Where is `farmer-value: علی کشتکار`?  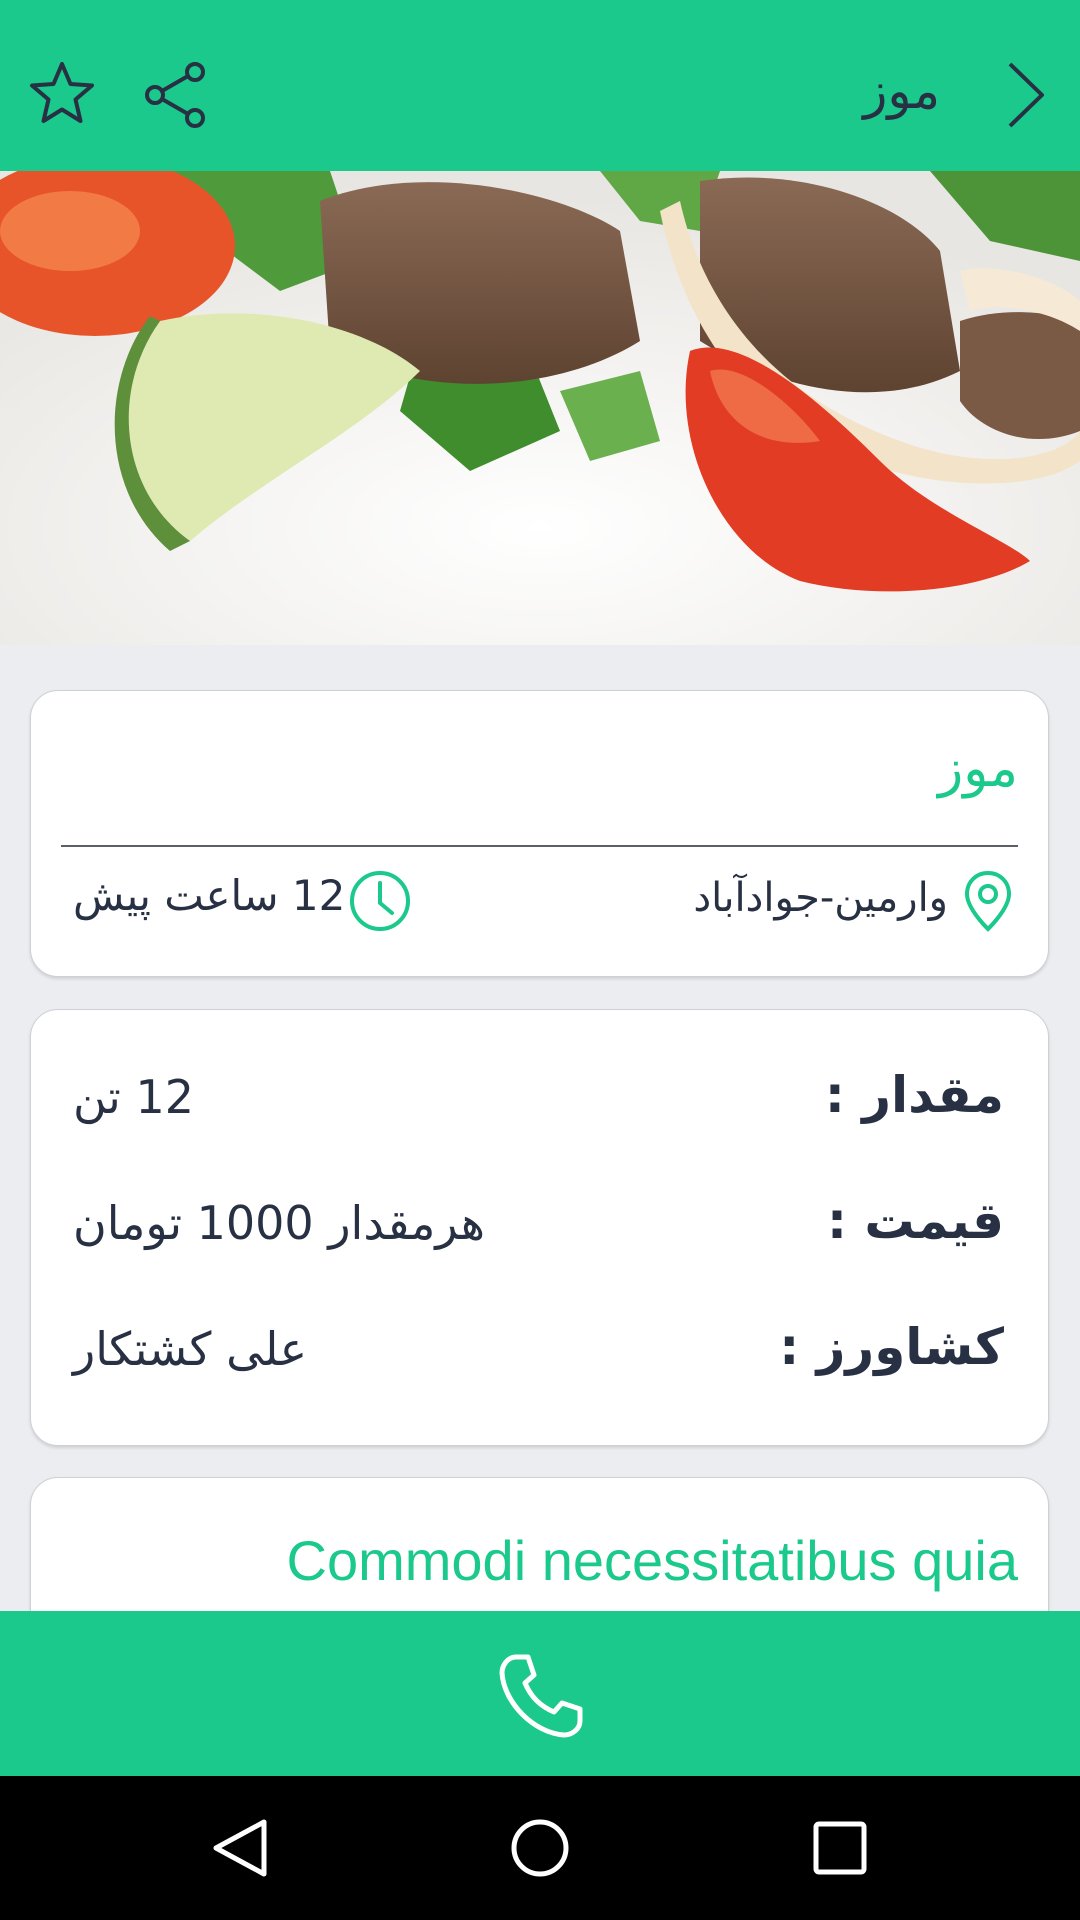 farmer-value: علی کشتکار is located at coordinates (190, 1349).